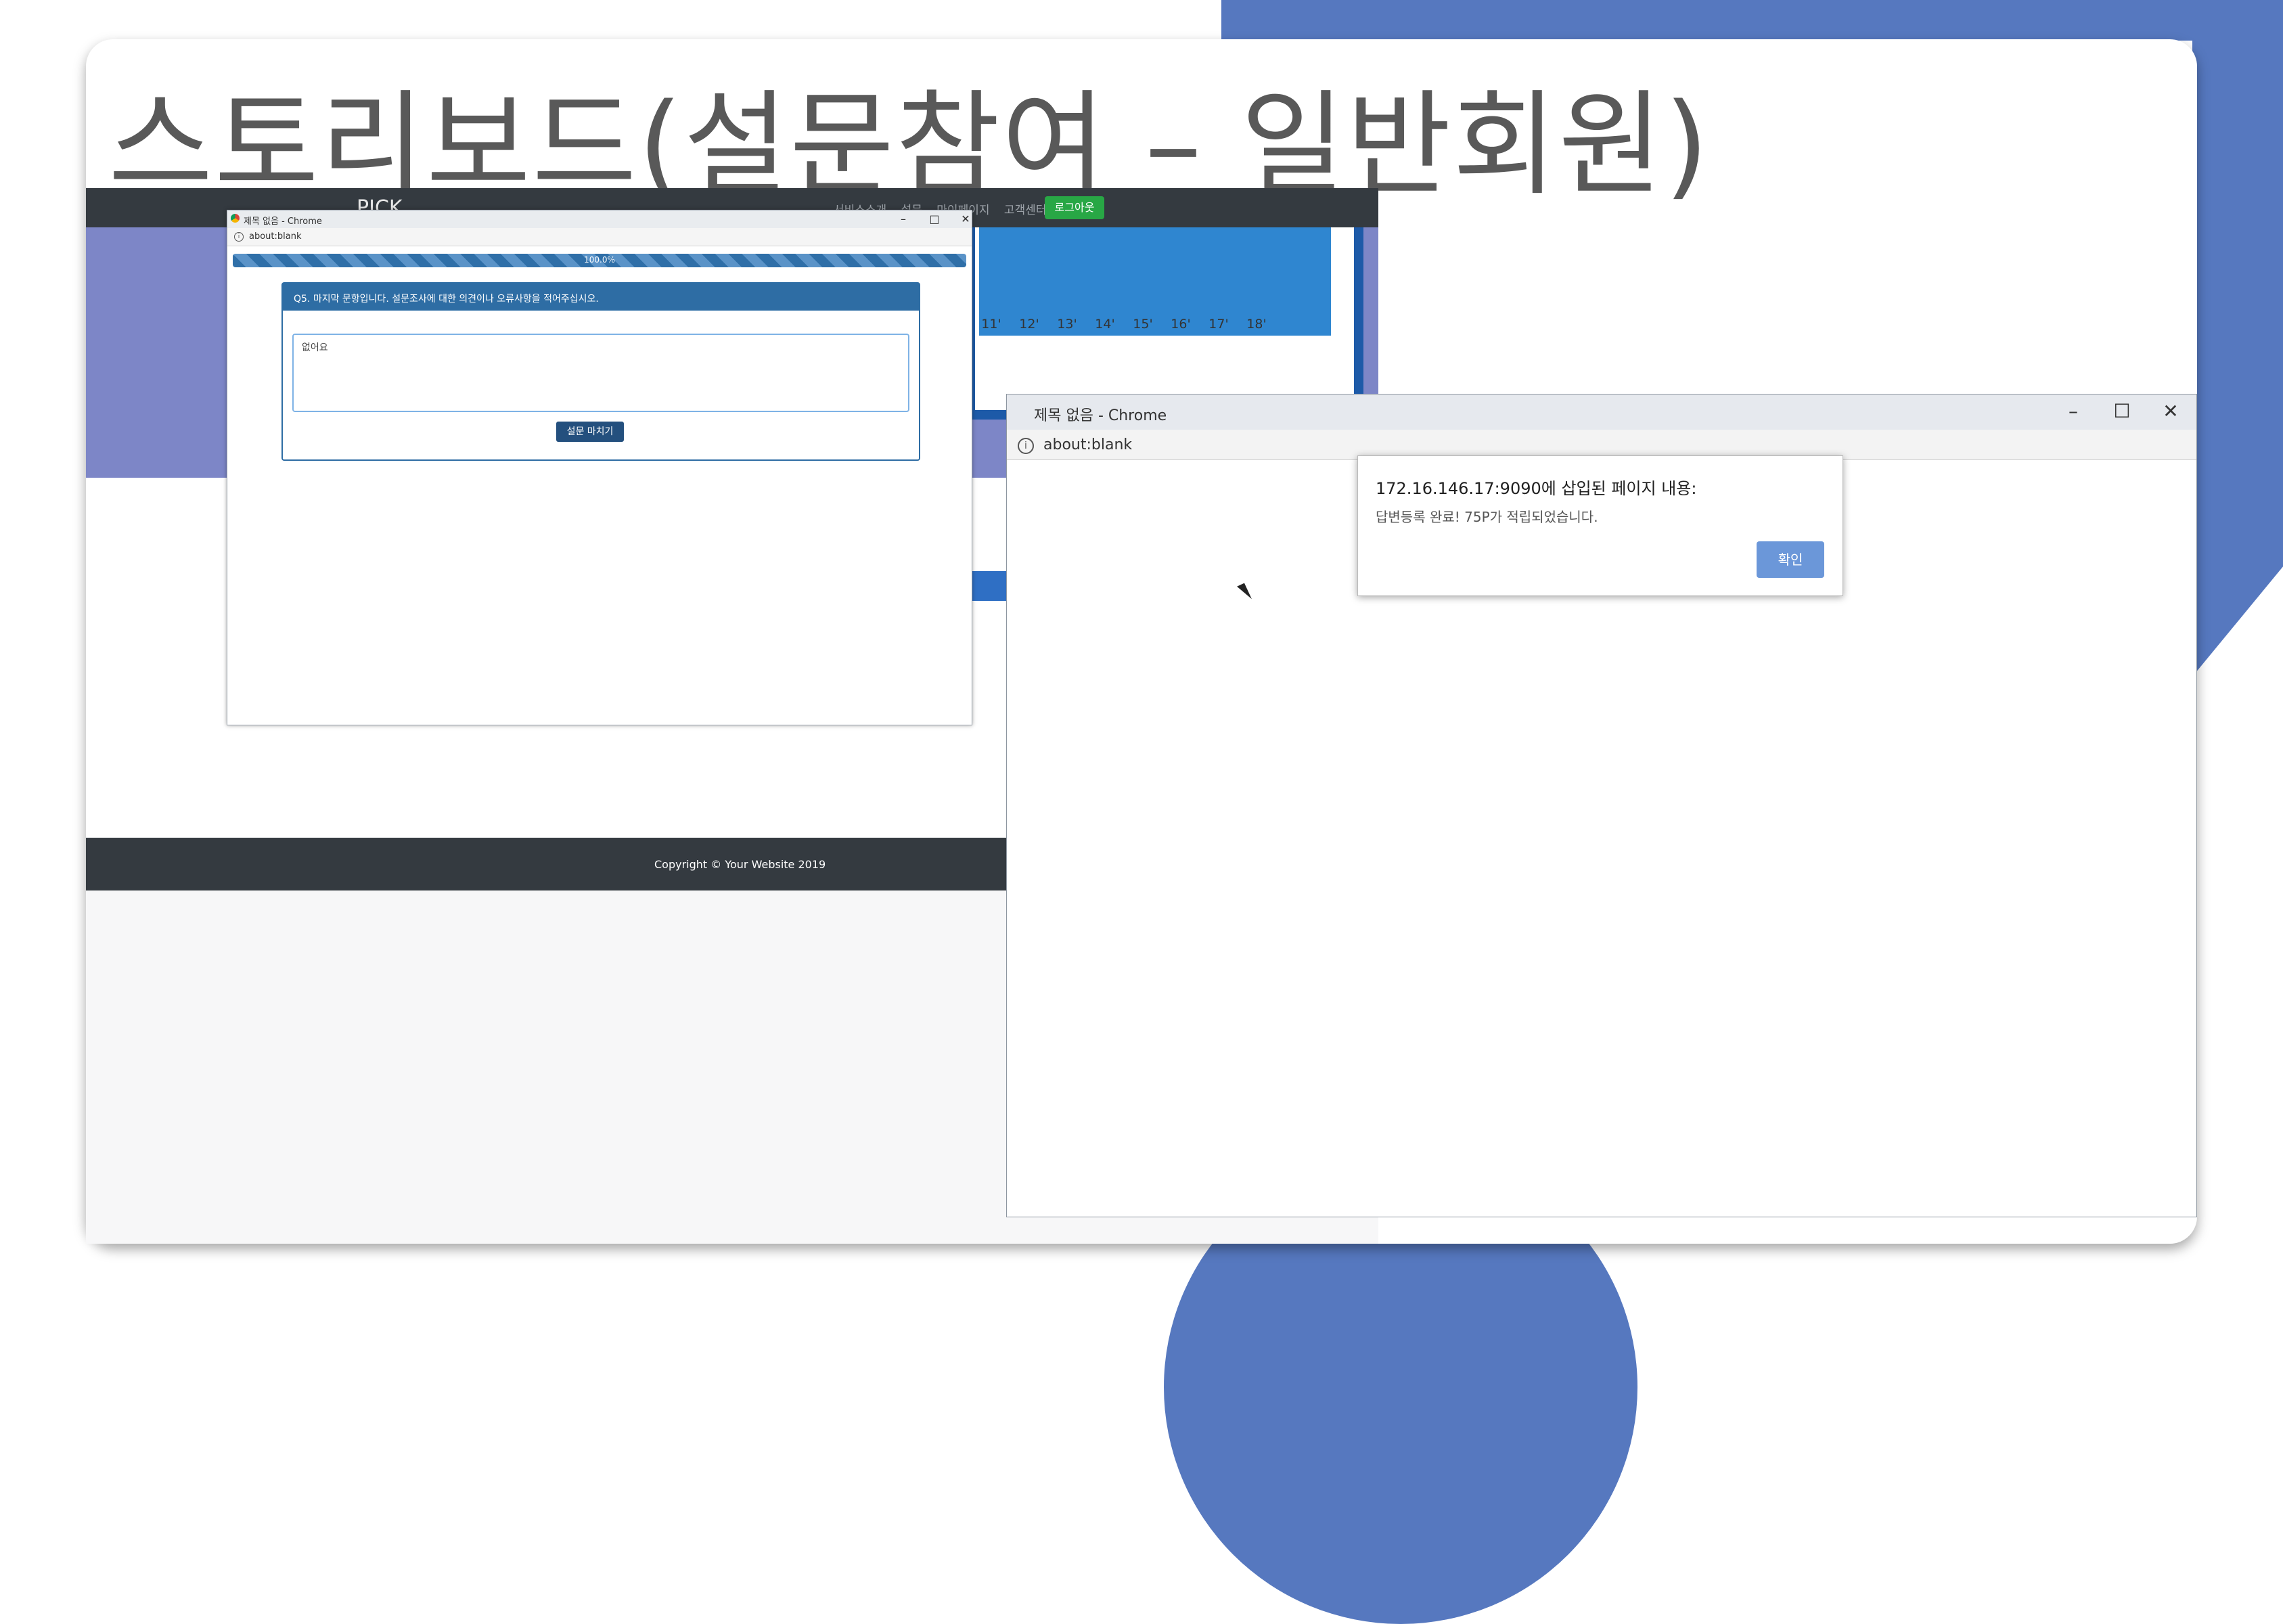 This screenshot has height=1624, width=2283. I want to click on window-controls: – ☐ ✕, so click(2122, 411).